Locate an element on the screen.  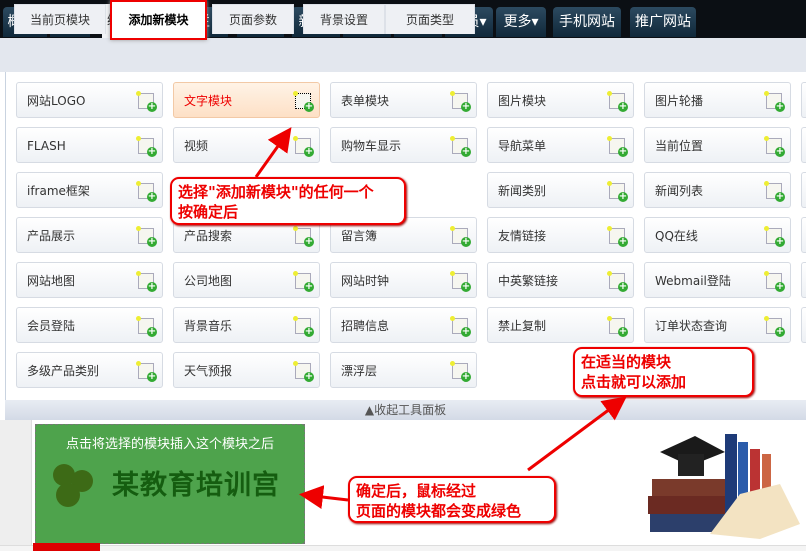
module-label: iframe框架 is located at coordinates (58, 191).